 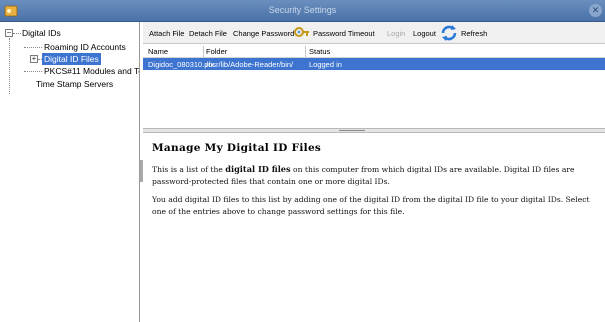 I want to click on close-button: ✕, so click(x=595, y=10).